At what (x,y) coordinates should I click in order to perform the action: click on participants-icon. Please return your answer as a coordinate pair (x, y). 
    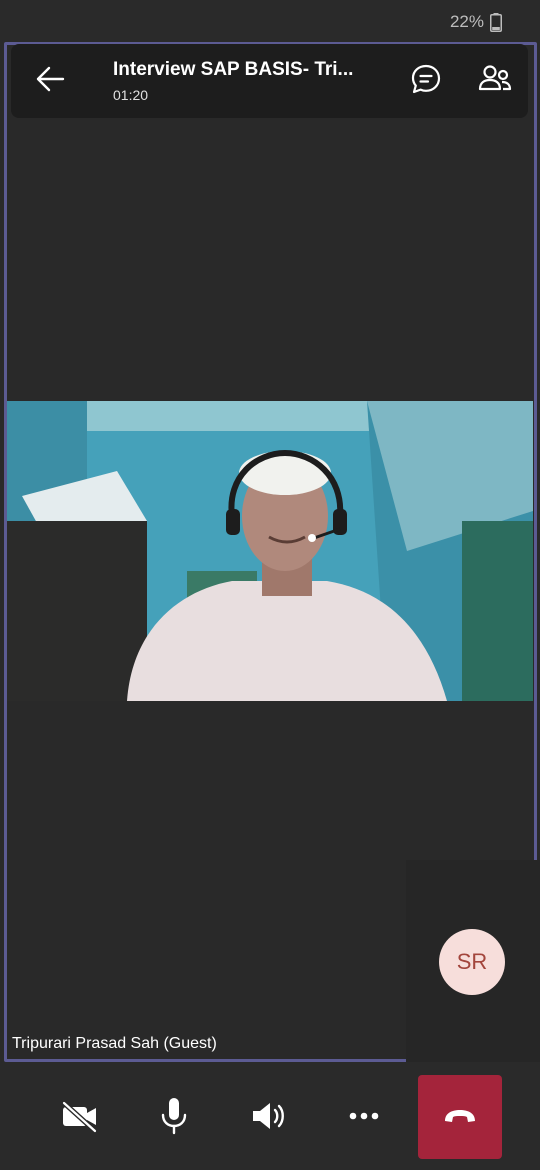
    Looking at the image, I should click on (495, 79).